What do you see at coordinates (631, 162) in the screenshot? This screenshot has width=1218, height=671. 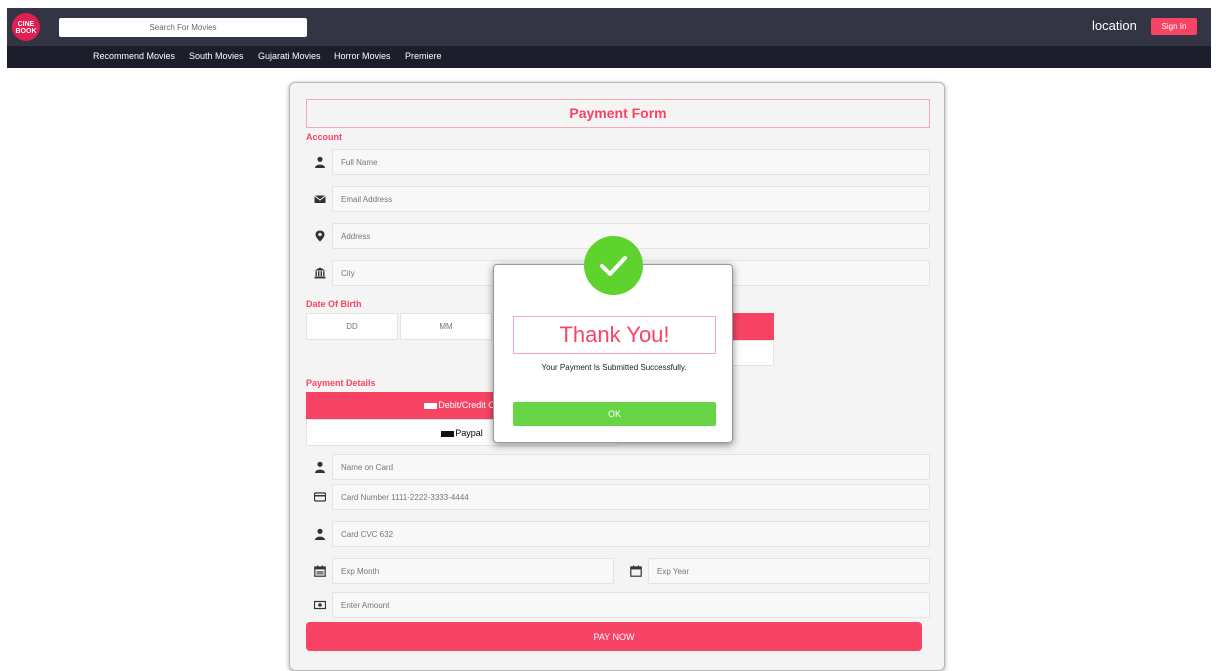 I see `full-name-field` at bounding box center [631, 162].